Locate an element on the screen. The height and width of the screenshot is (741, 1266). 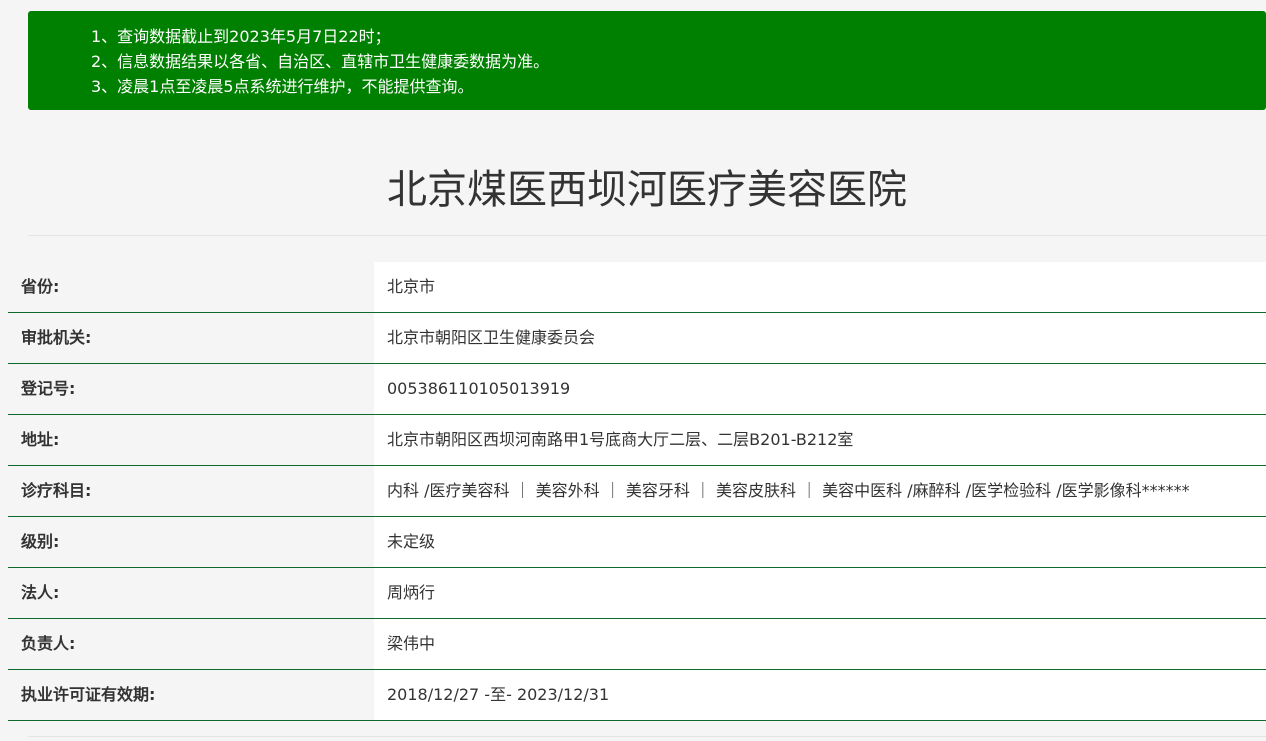
row-value: 北京市朝阳区西坝河南路甲1号底商大厅二层、二层B201-B212室 is located at coordinates (820, 440).